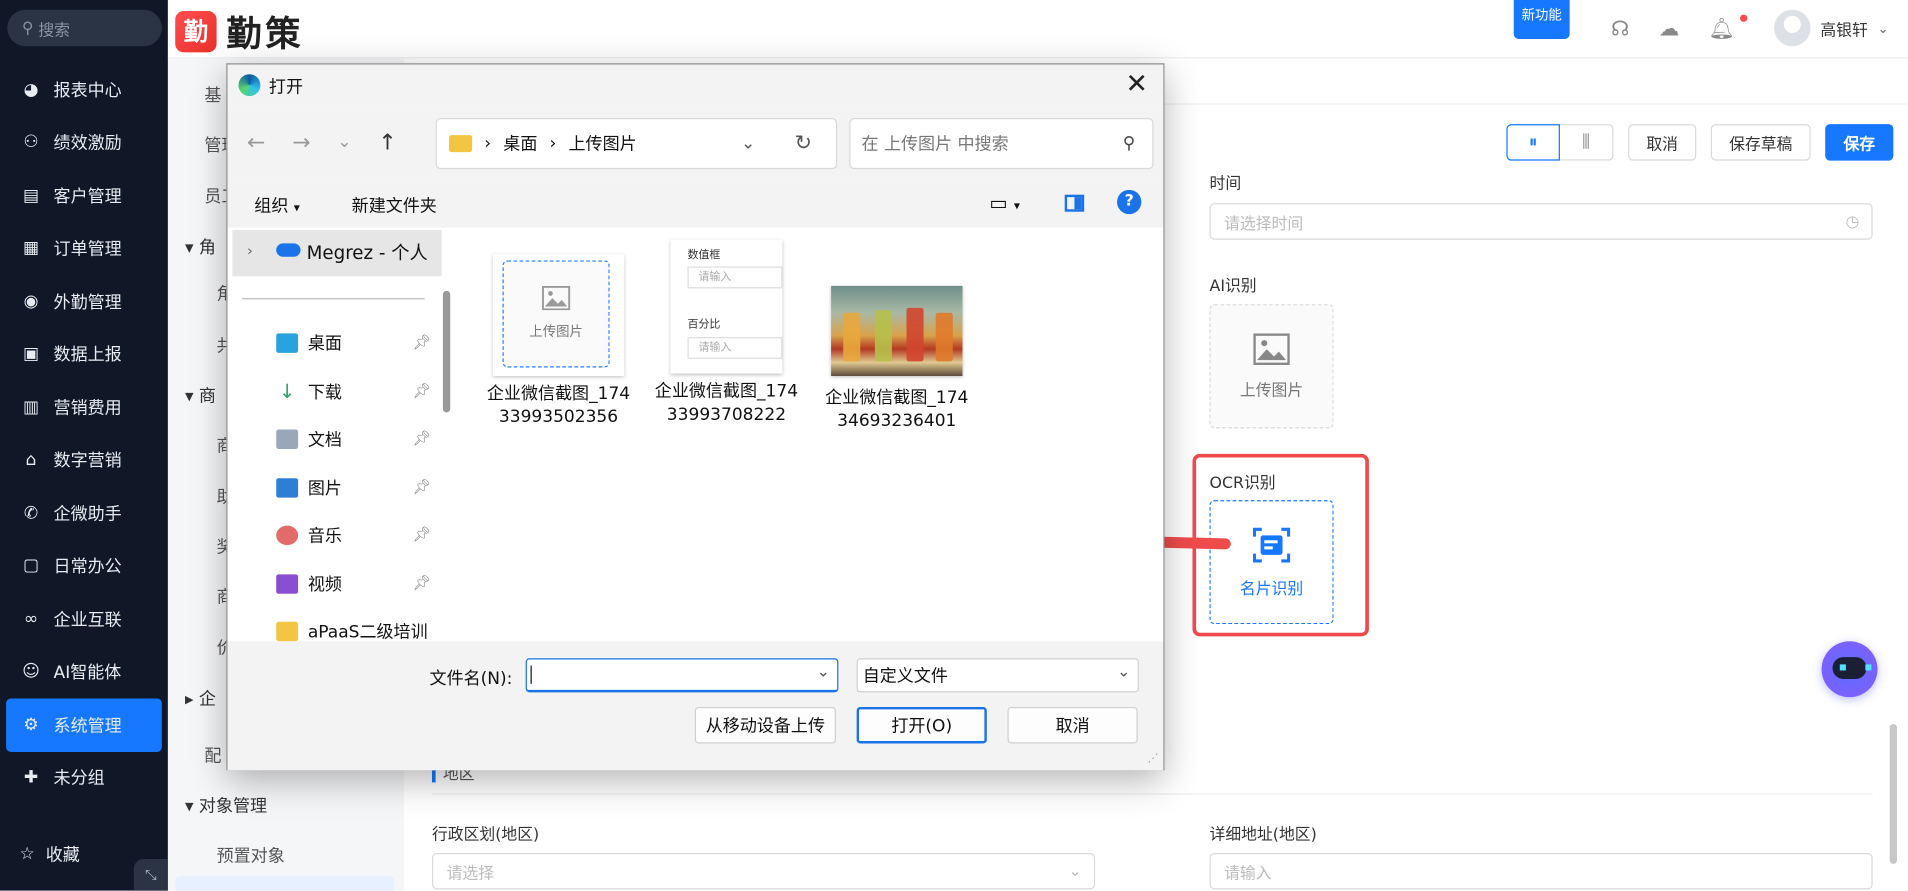  Describe the element at coordinates (200, 698) in the screenshot. I see `subnav-group-enterprise: ▸ 企` at that location.